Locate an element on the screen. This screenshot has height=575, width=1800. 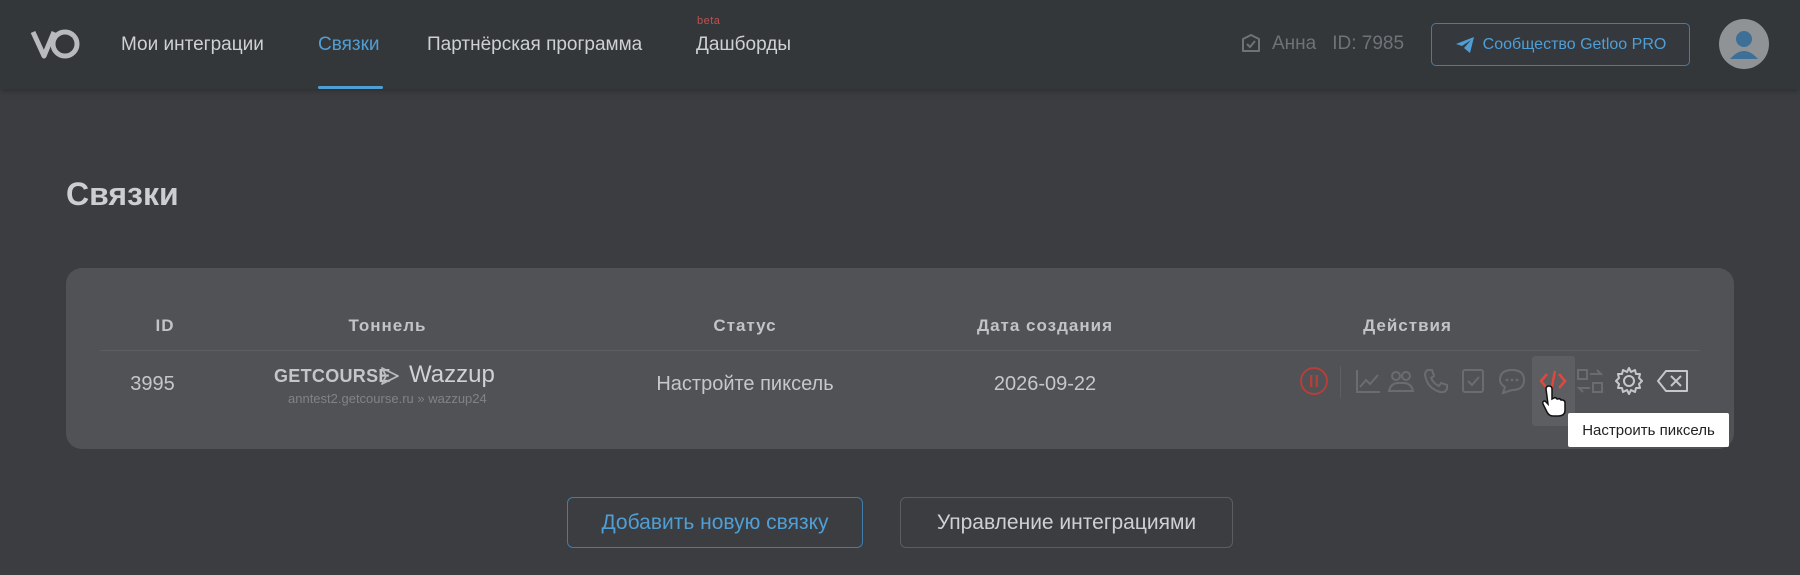
user-info: Анна ID: 7985 is located at coordinates (1322, 44).